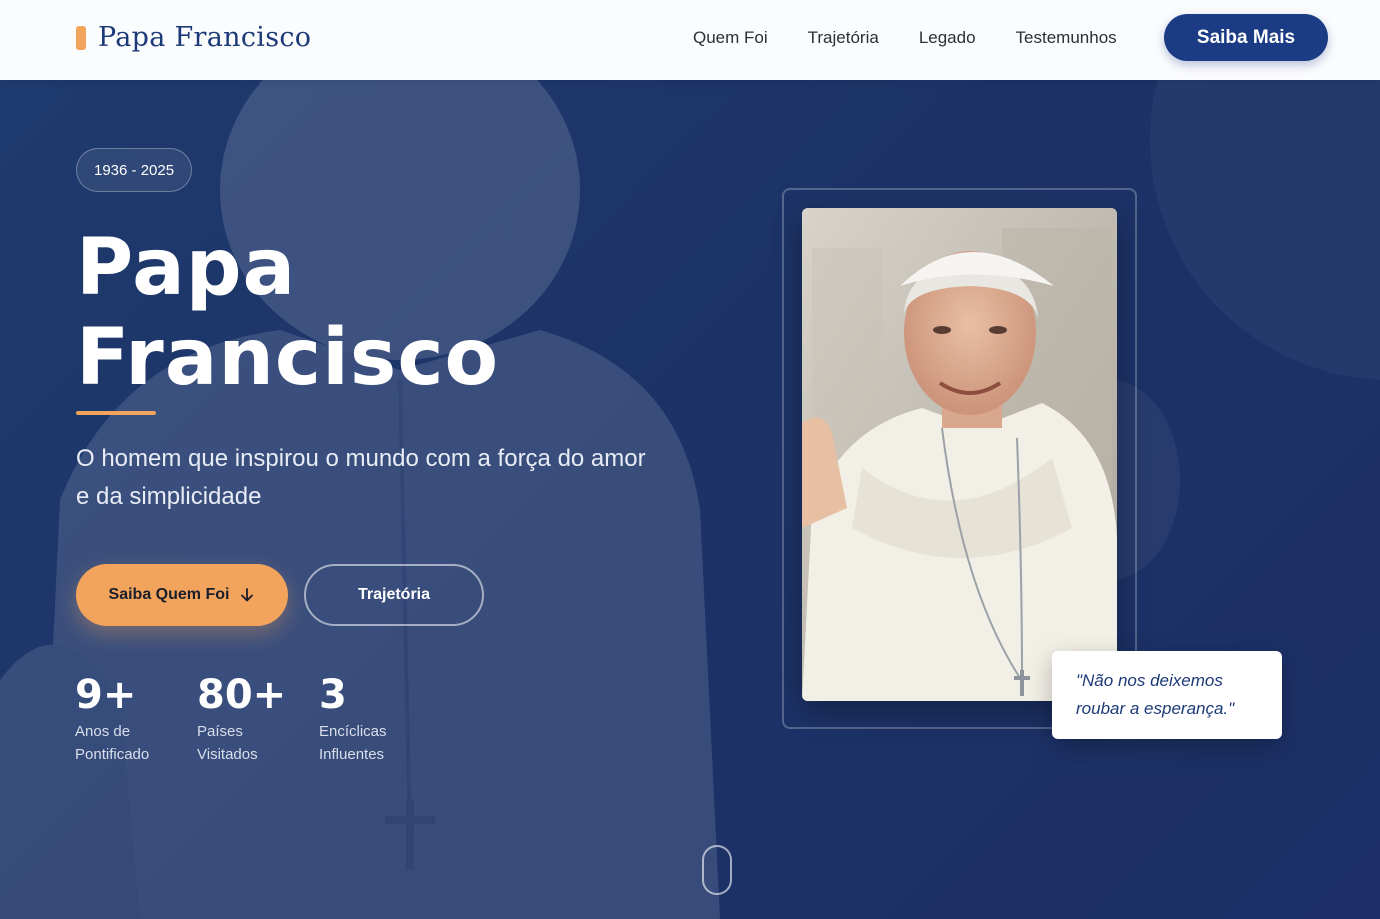 The height and width of the screenshot is (919, 1380). Describe the element at coordinates (333, 695) in the screenshot. I see `stat-number: 3` at that location.